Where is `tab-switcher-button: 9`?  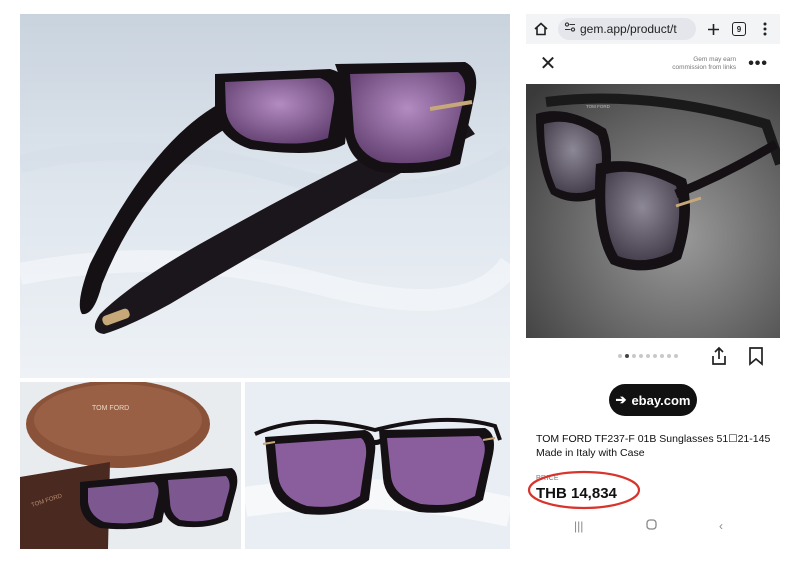 tab-switcher-button: 9 is located at coordinates (739, 29).